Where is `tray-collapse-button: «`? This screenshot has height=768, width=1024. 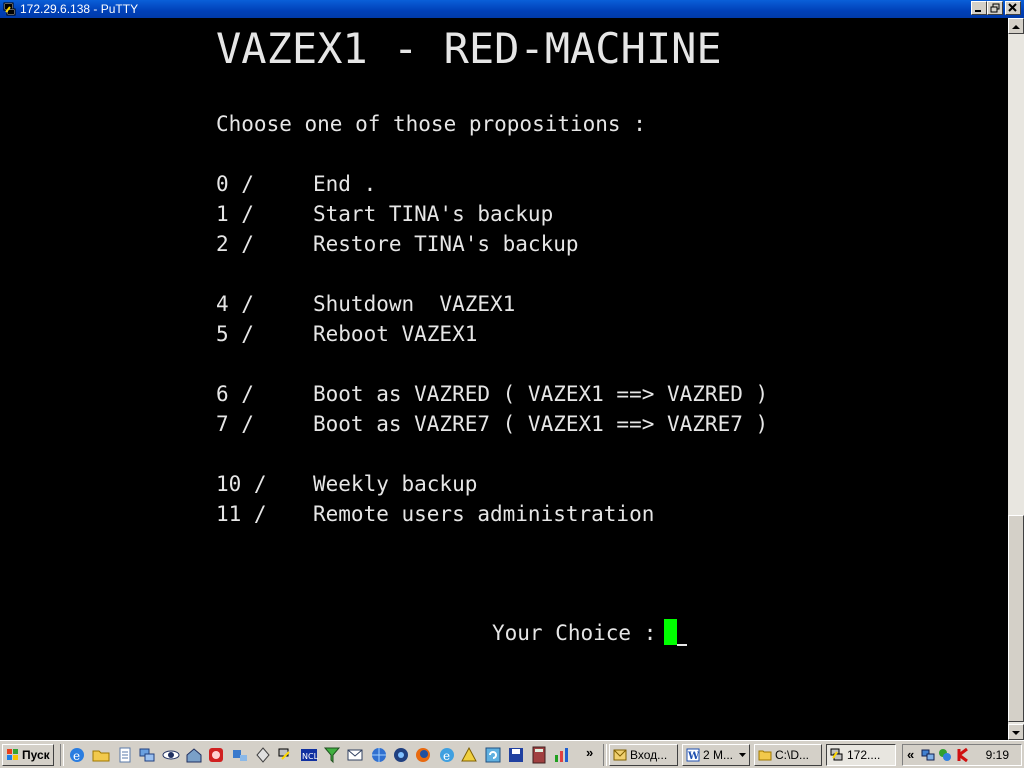
tray-collapse-button: « is located at coordinates (910, 754).